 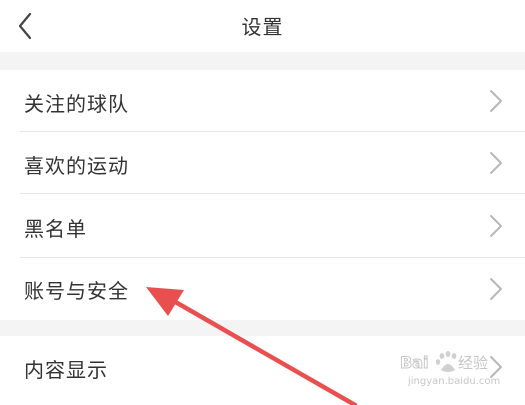 What do you see at coordinates (66, 370) in the screenshot?
I see `menu-item-label: 内容显示` at bounding box center [66, 370].